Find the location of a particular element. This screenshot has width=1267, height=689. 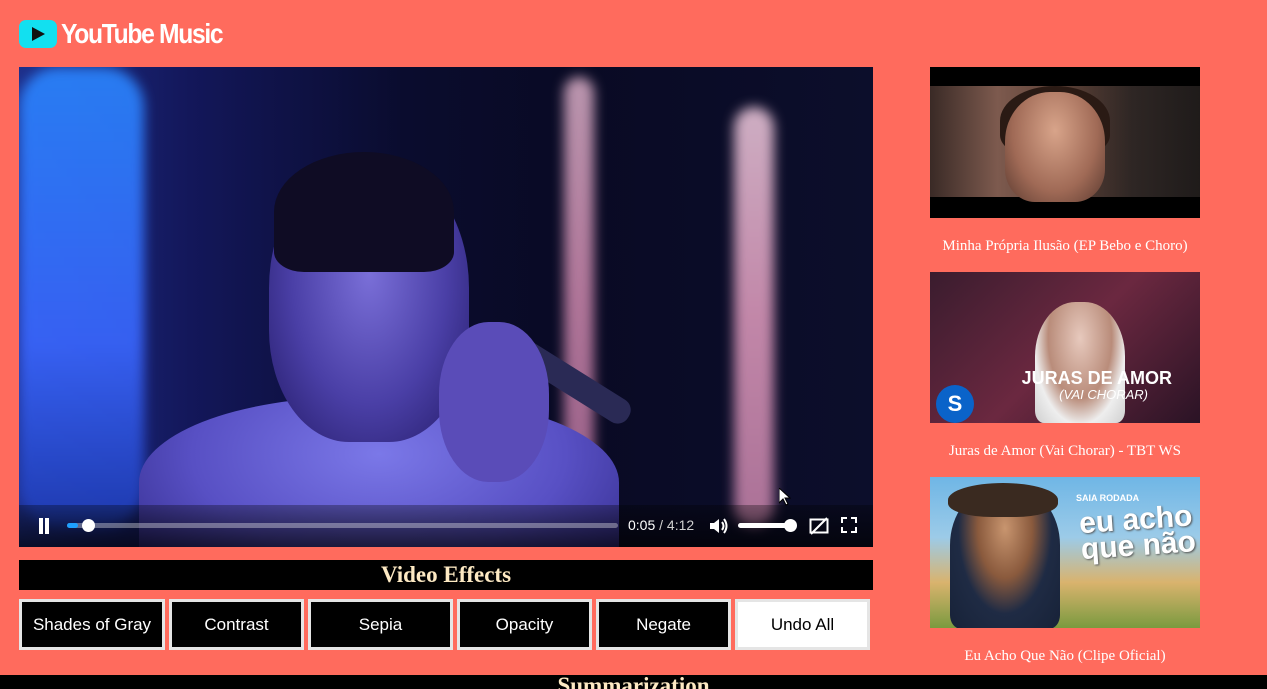

player-controls: 0:05 / 4:12 is located at coordinates (446, 526).